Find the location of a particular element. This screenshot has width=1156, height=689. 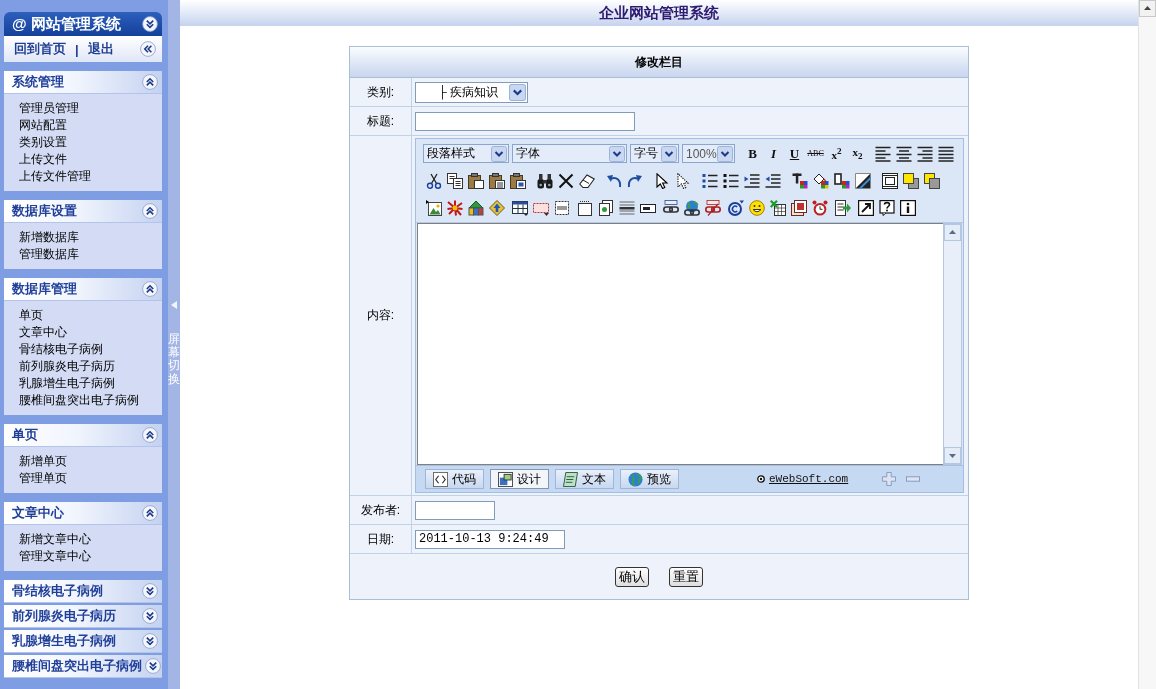

menu-section-header: 文章中心 is located at coordinates (83, 513).